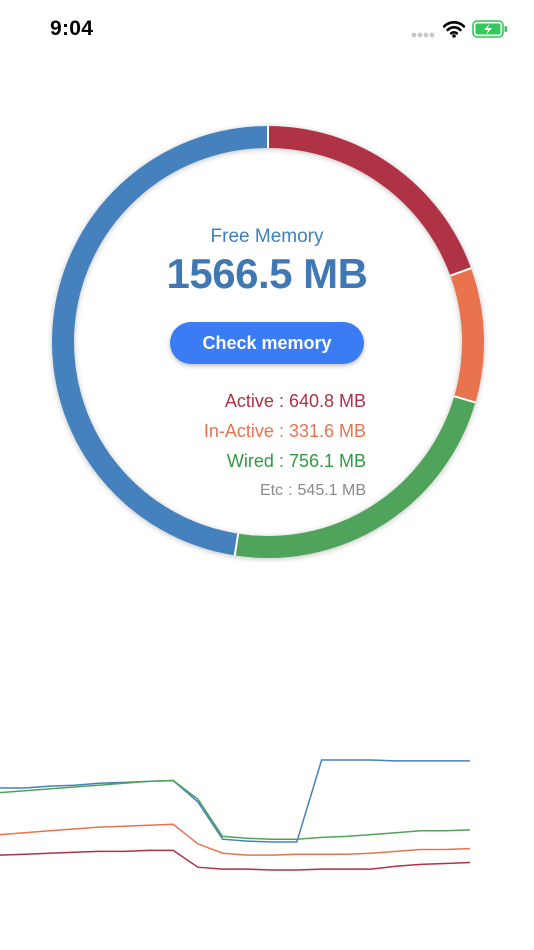 The width and height of the screenshot is (534, 950). Describe the element at coordinates (327, 431) in the screenshot. I see `stat-value-inactive: 331.6 MB` at that location.